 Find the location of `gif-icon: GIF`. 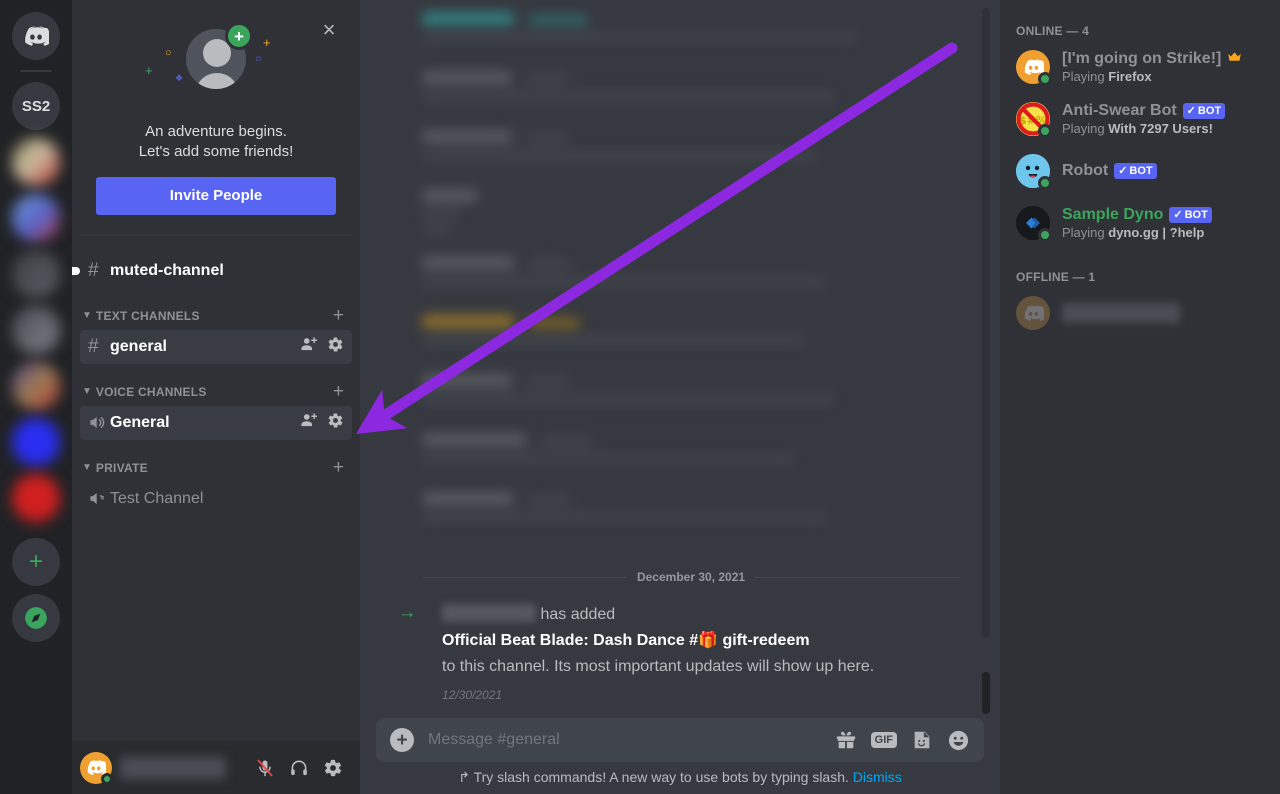

gif-icon: GIF is located at coordinates (883, 740).